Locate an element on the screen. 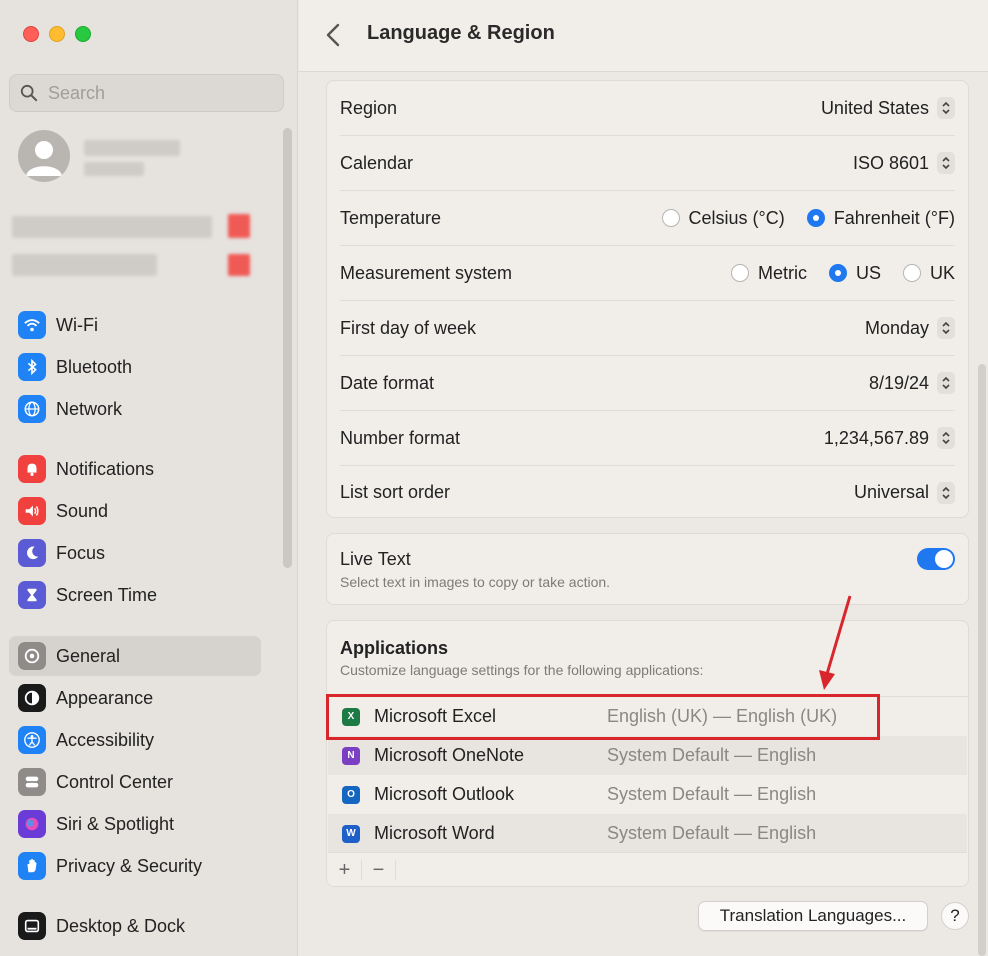 The image size is (988, 956). calendar-select: ISO 8601 is located at coordinates (904, 163).